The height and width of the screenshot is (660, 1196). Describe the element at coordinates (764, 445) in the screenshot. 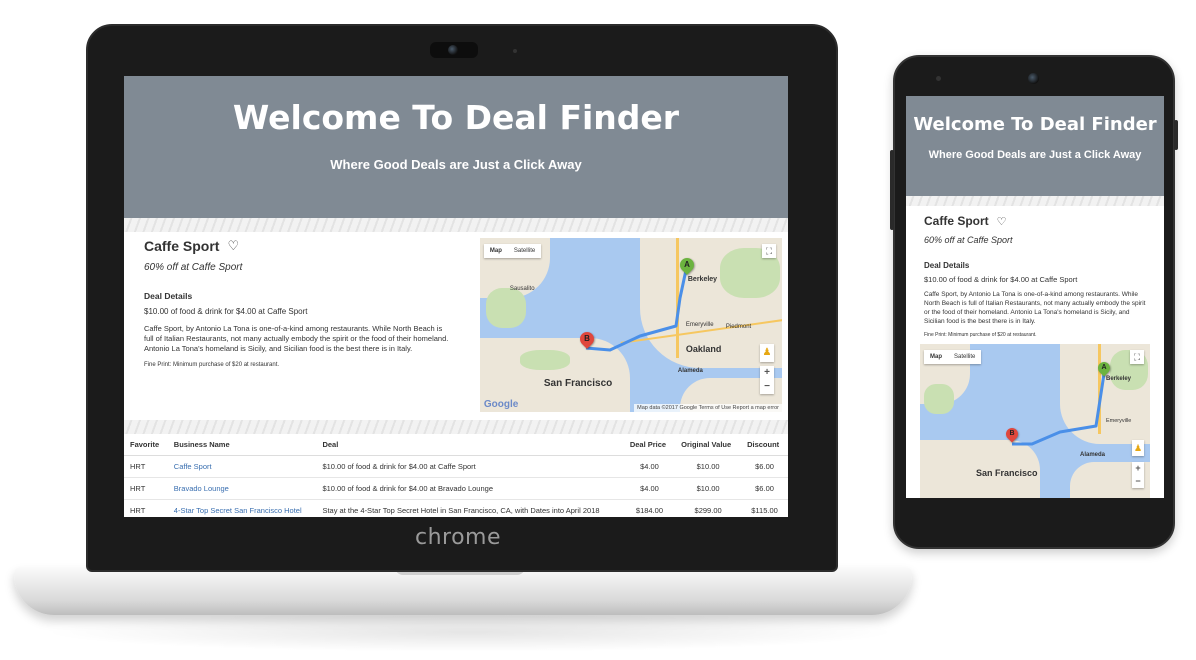

I see `column-header-discount: Discount` at that location.